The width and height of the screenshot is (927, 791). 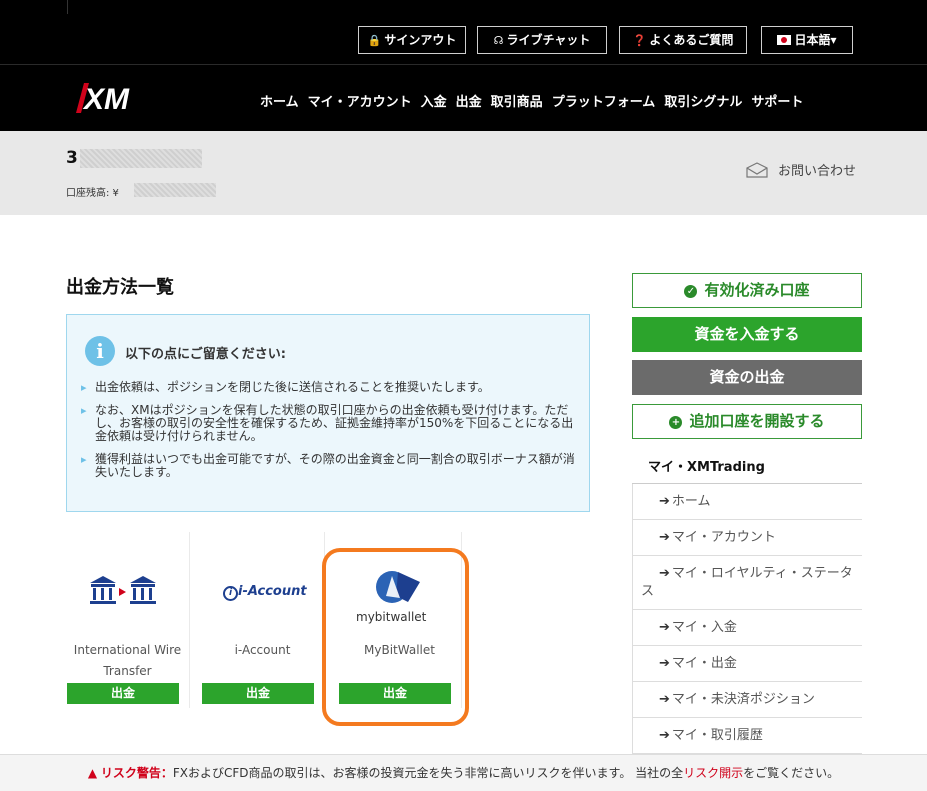 What do you see at coordinates (747, 334) in the screenshot?
I see `deposit-funds-button: 資金を入金する` at bounding box center [747, 334].